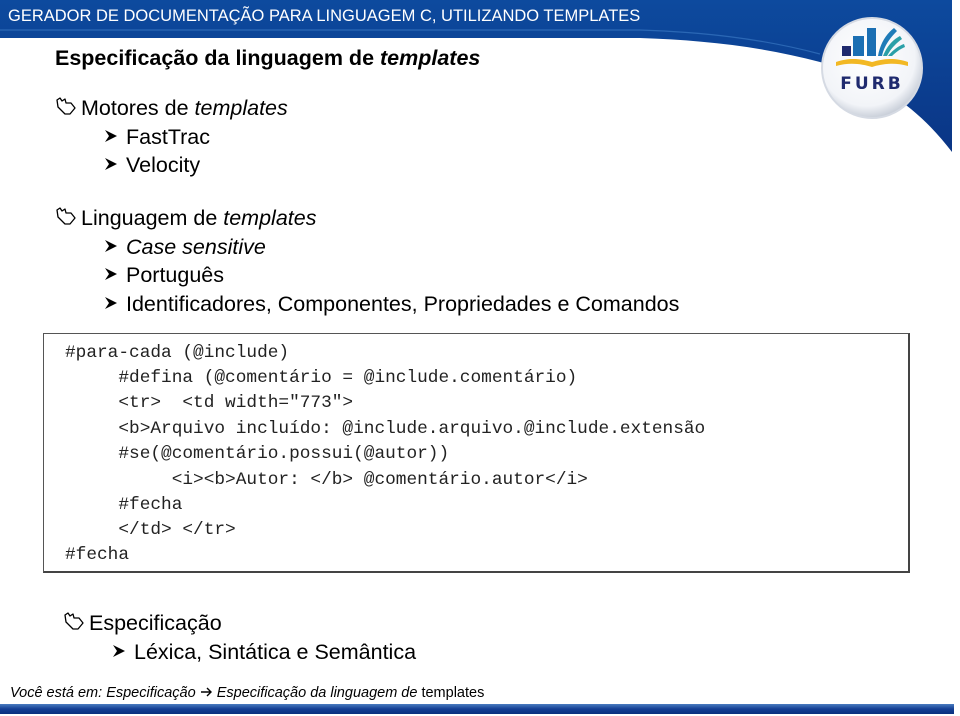 The image size is (960, 716). Describe the element at coordinates (150, 530) in the screenshot. I see `code-line: </td> </tr>` at that location.